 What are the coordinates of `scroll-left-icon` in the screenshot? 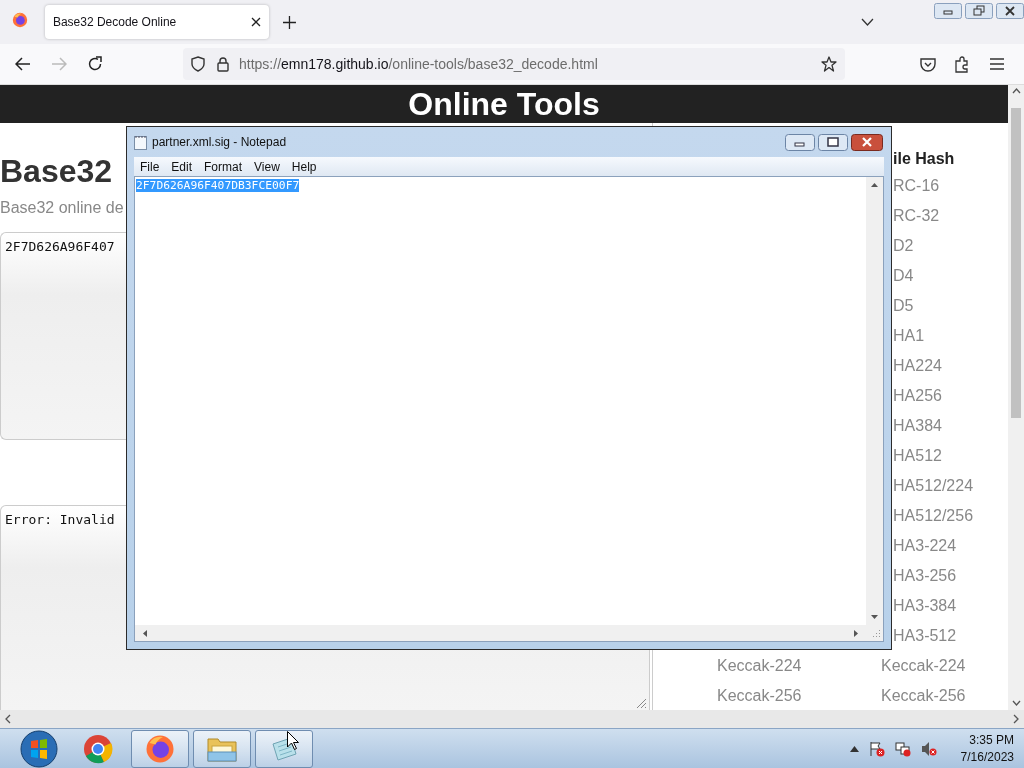 It's located at (145, 633).